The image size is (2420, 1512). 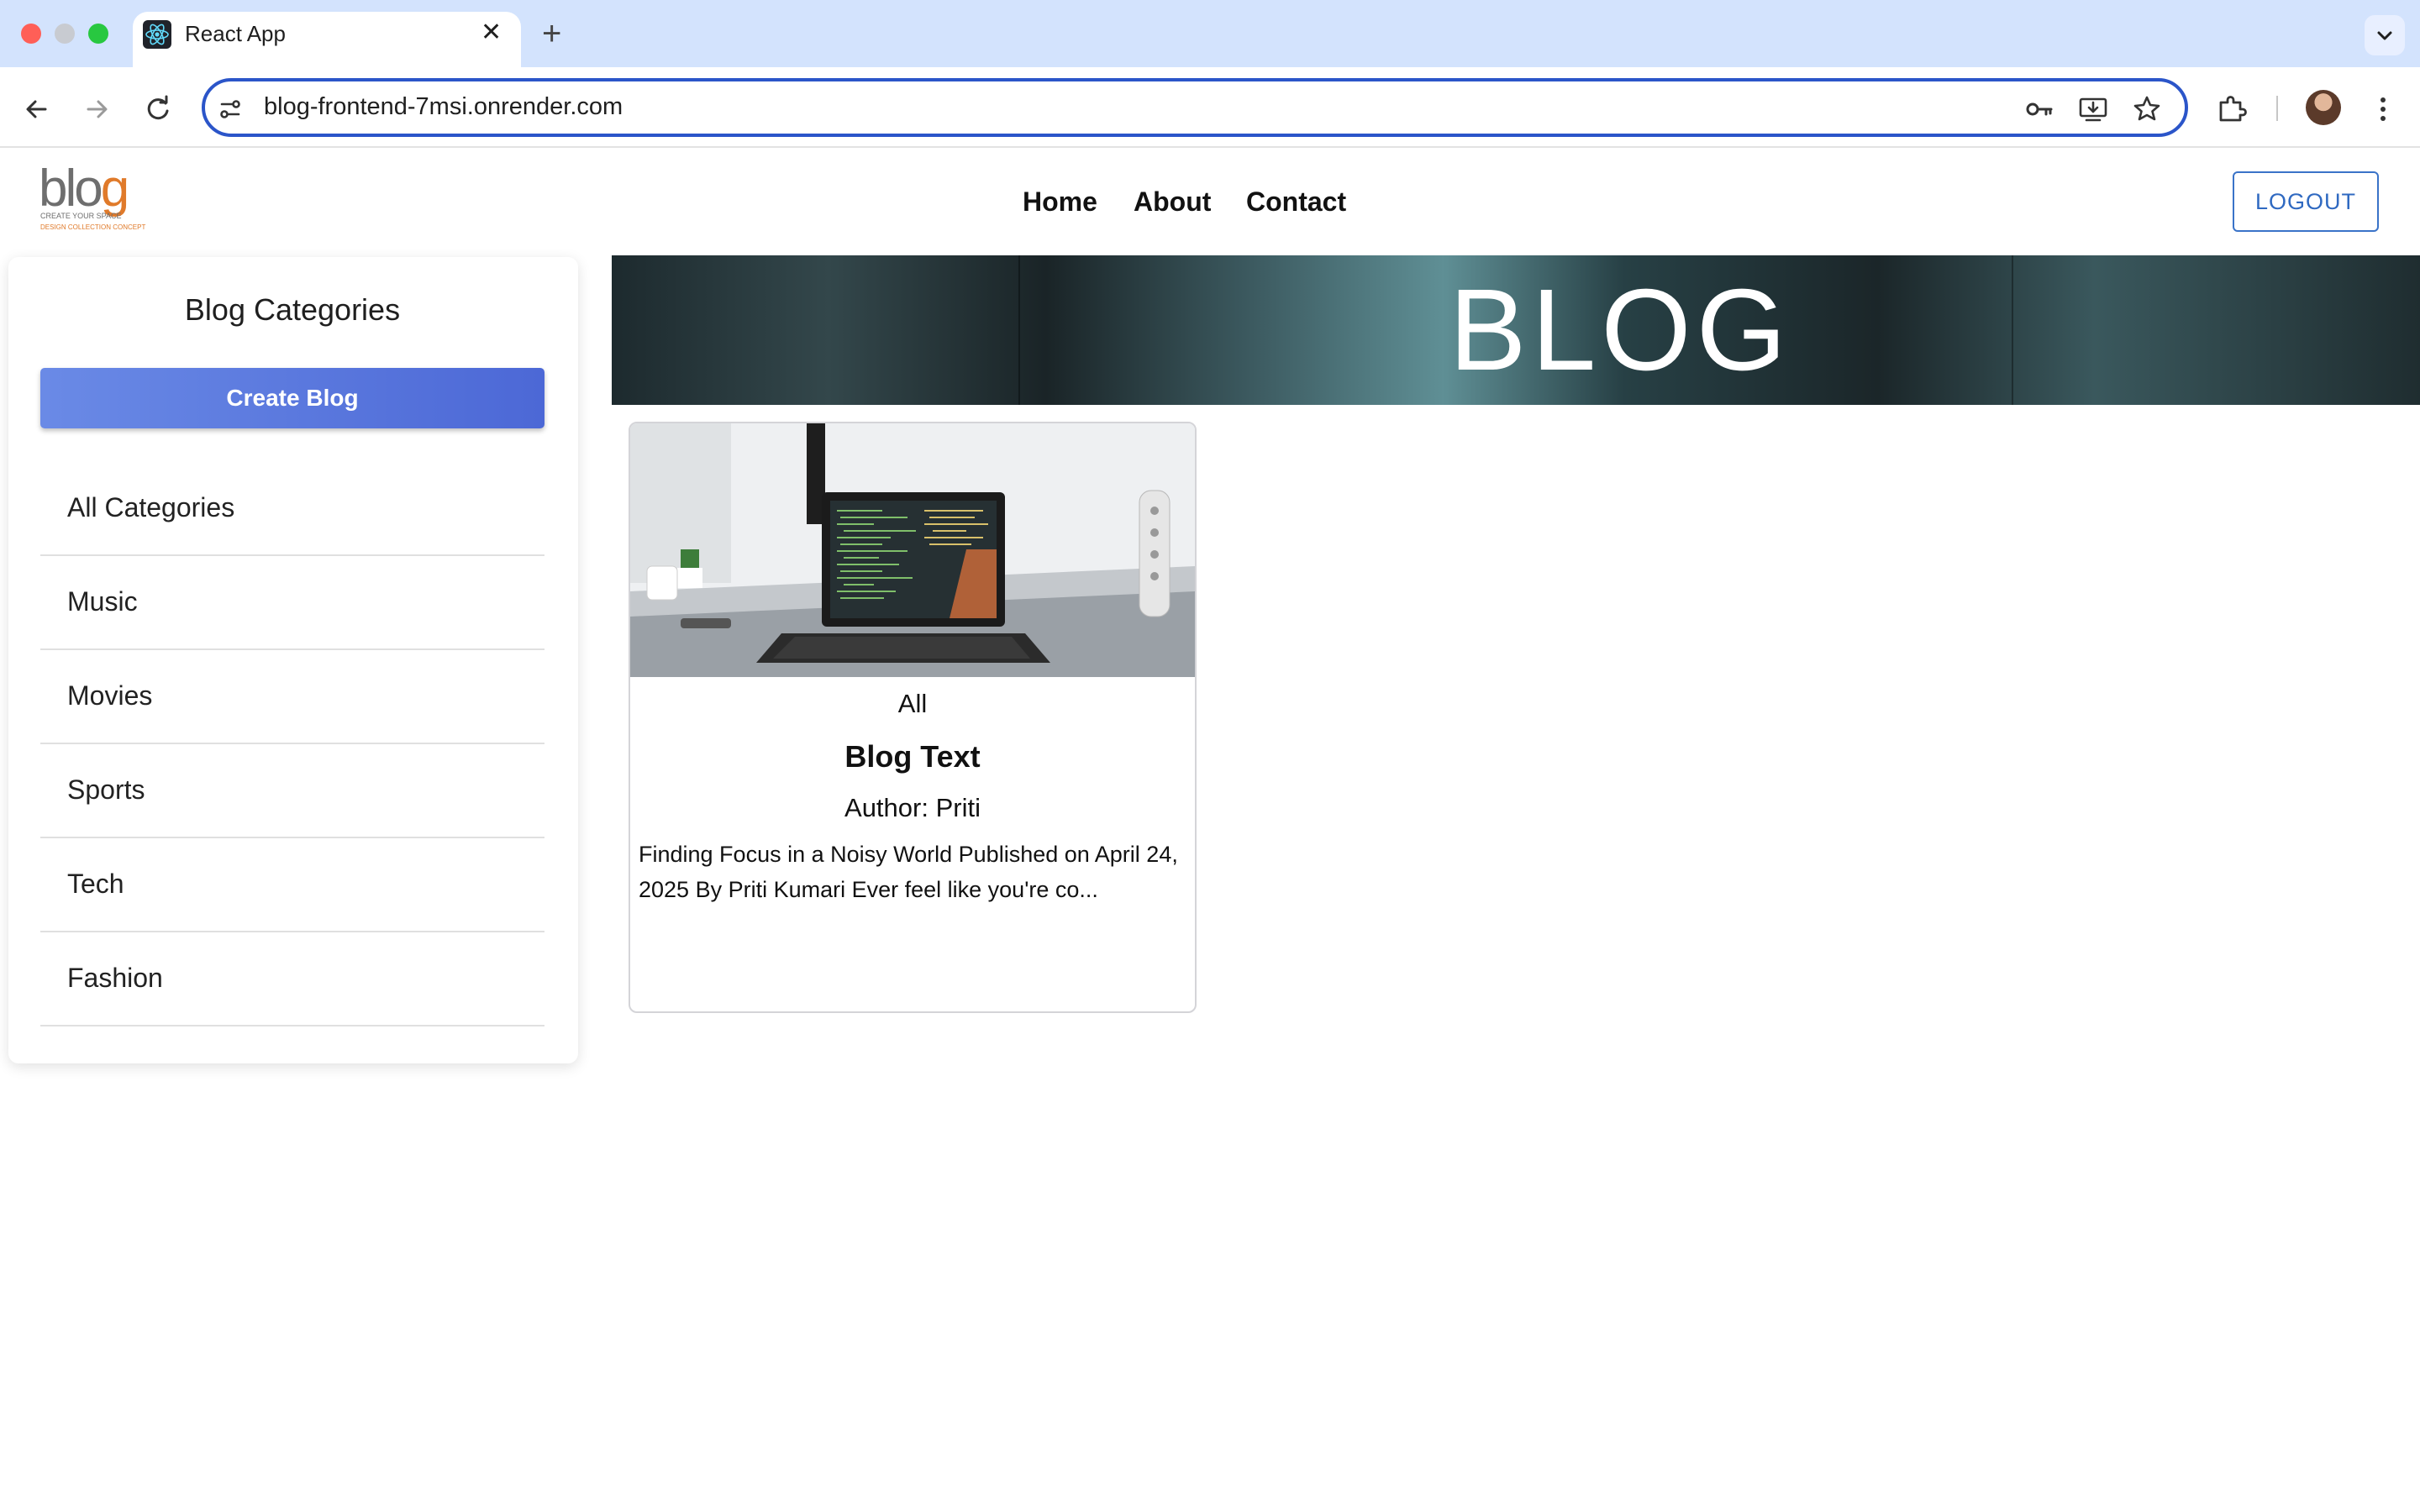 What do you see at coordinates (443, 106) in the screenshot?
I see `url-text: blog-frontend-7msi.onrender.com` at bounding box center [443, 106].